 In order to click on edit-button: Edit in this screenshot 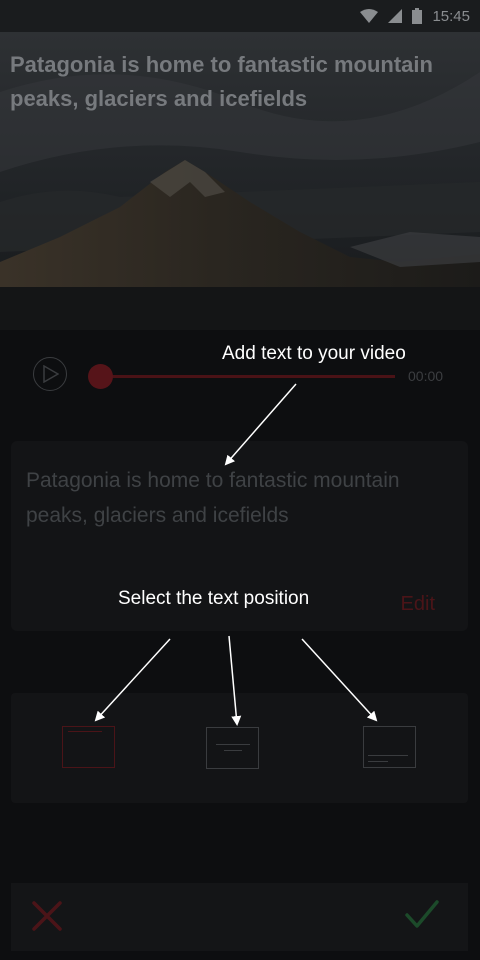, I will do `click(418, 604)`.